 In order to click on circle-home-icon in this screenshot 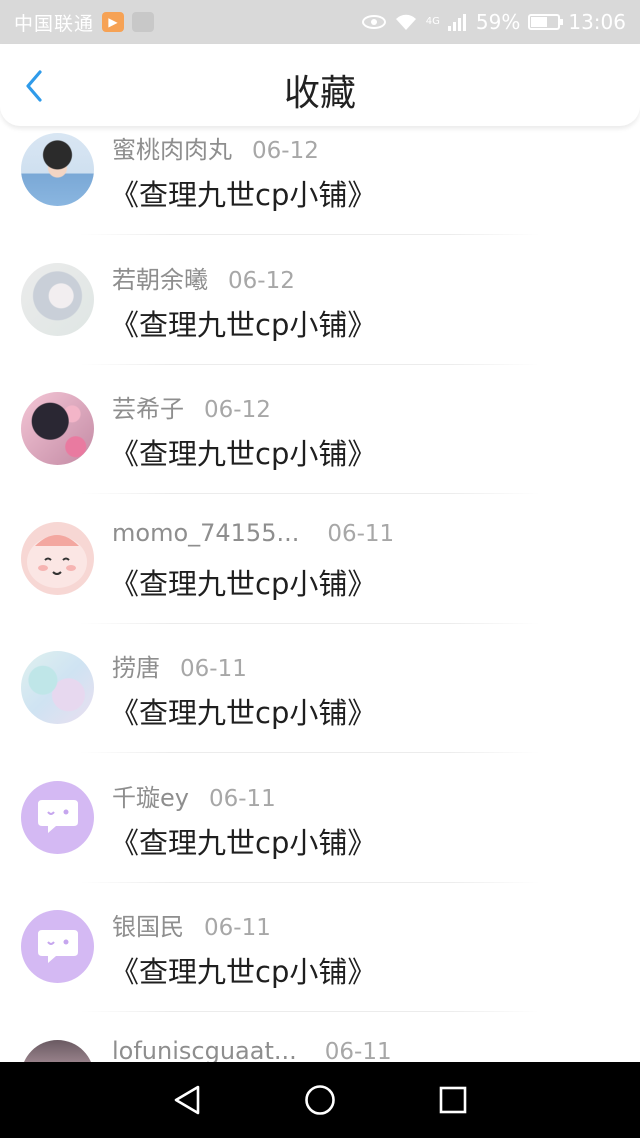, I will do `click(320, 1100)`.